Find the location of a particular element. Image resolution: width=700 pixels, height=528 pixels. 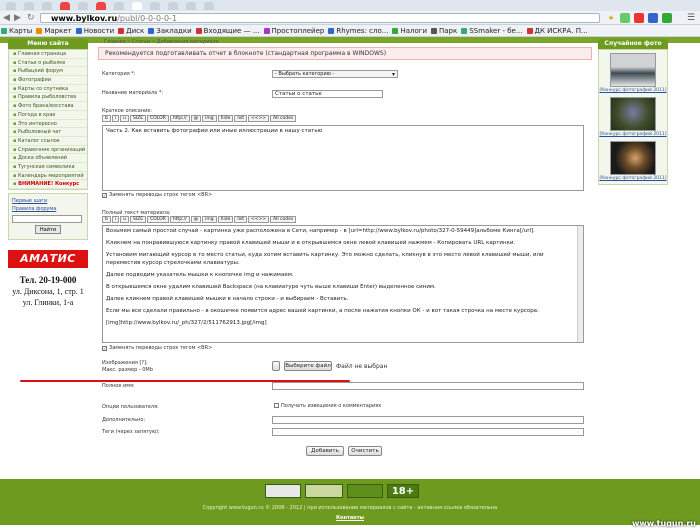

tags-input is located at coordinates (428, 432).